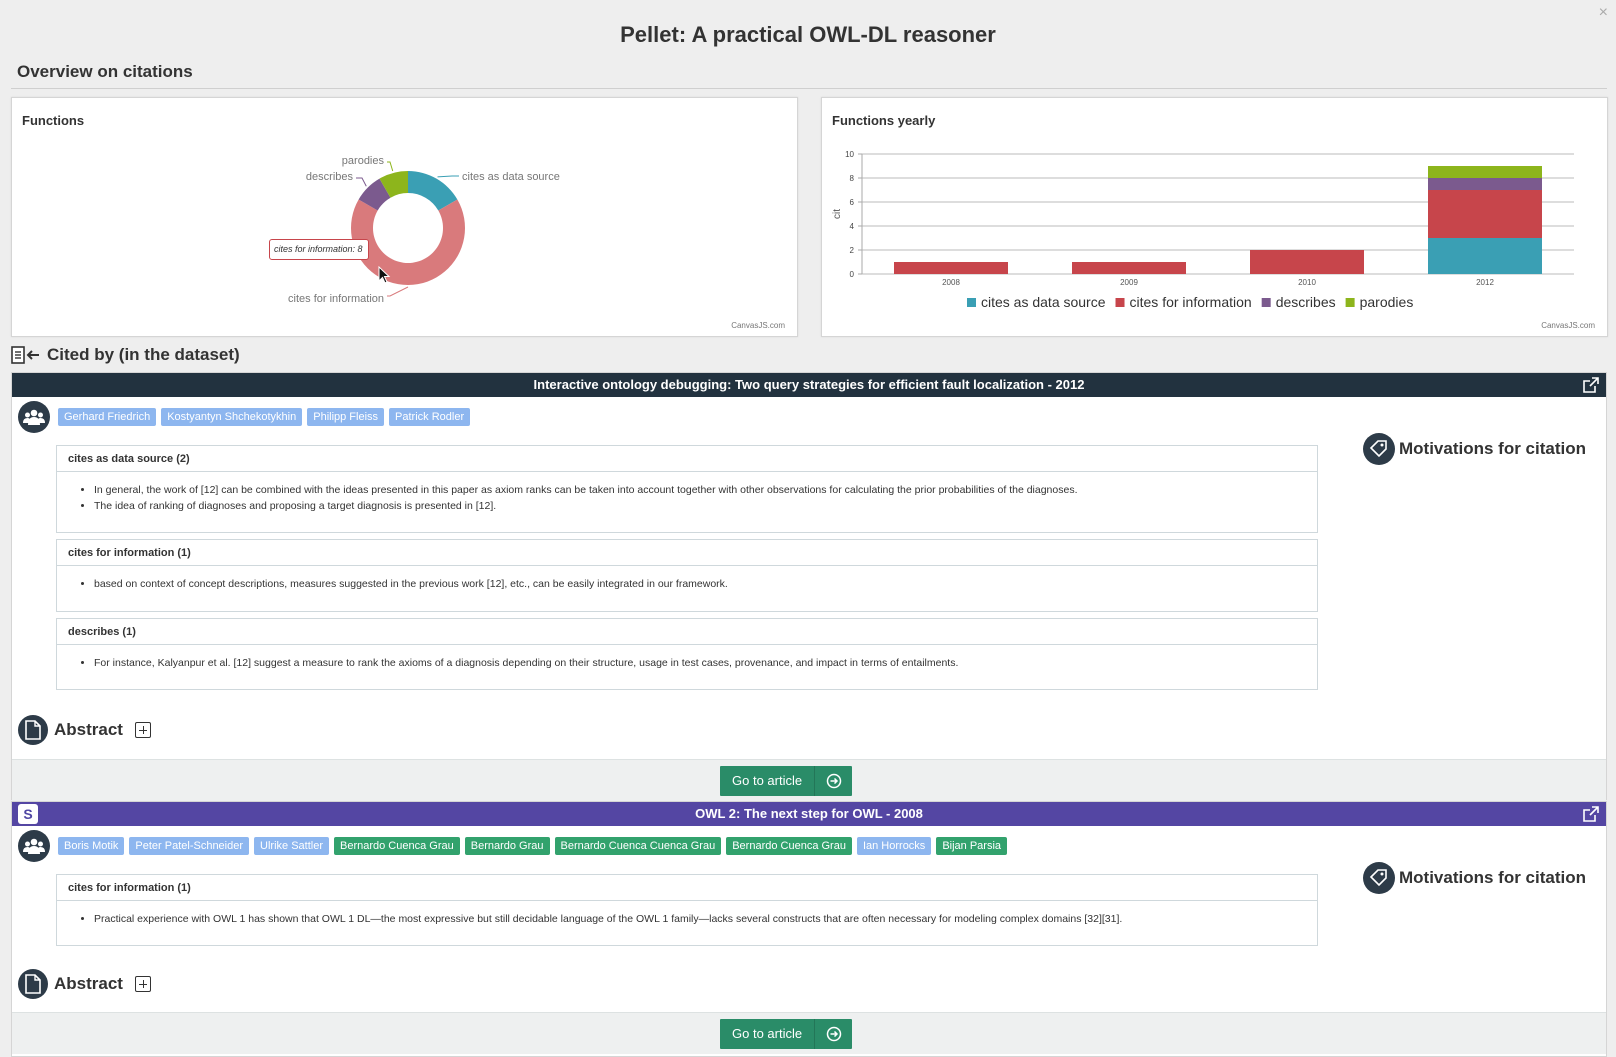 This screenshot has height=1057, width=1616. I want to click on y-tick-label: 4, so click(852, 226).